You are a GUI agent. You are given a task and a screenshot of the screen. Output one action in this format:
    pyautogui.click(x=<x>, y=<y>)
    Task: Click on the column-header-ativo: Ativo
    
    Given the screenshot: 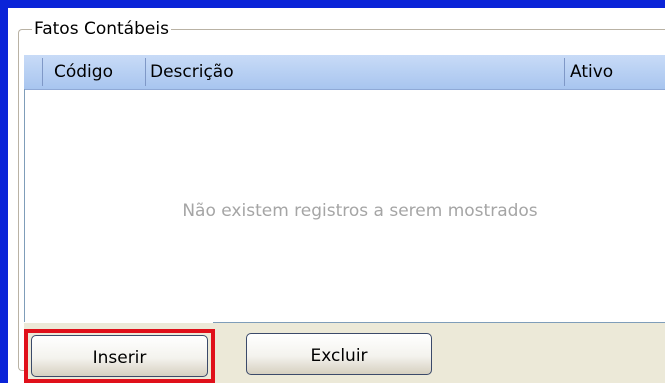 What is the action you would take?
    pyautogui.click(x=591, y=72)
    